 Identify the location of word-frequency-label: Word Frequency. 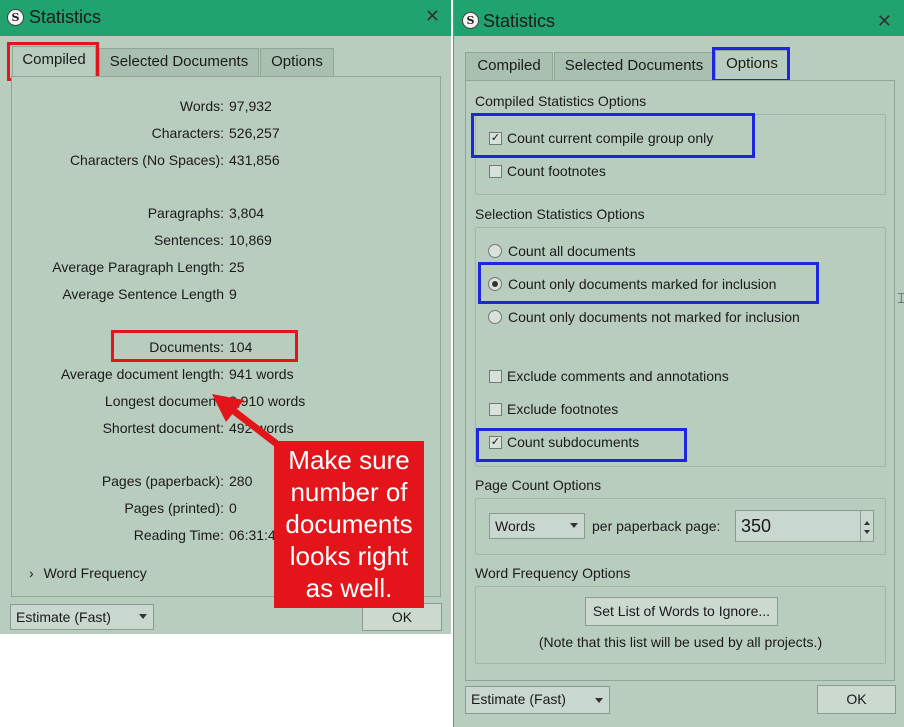
(95, 573).